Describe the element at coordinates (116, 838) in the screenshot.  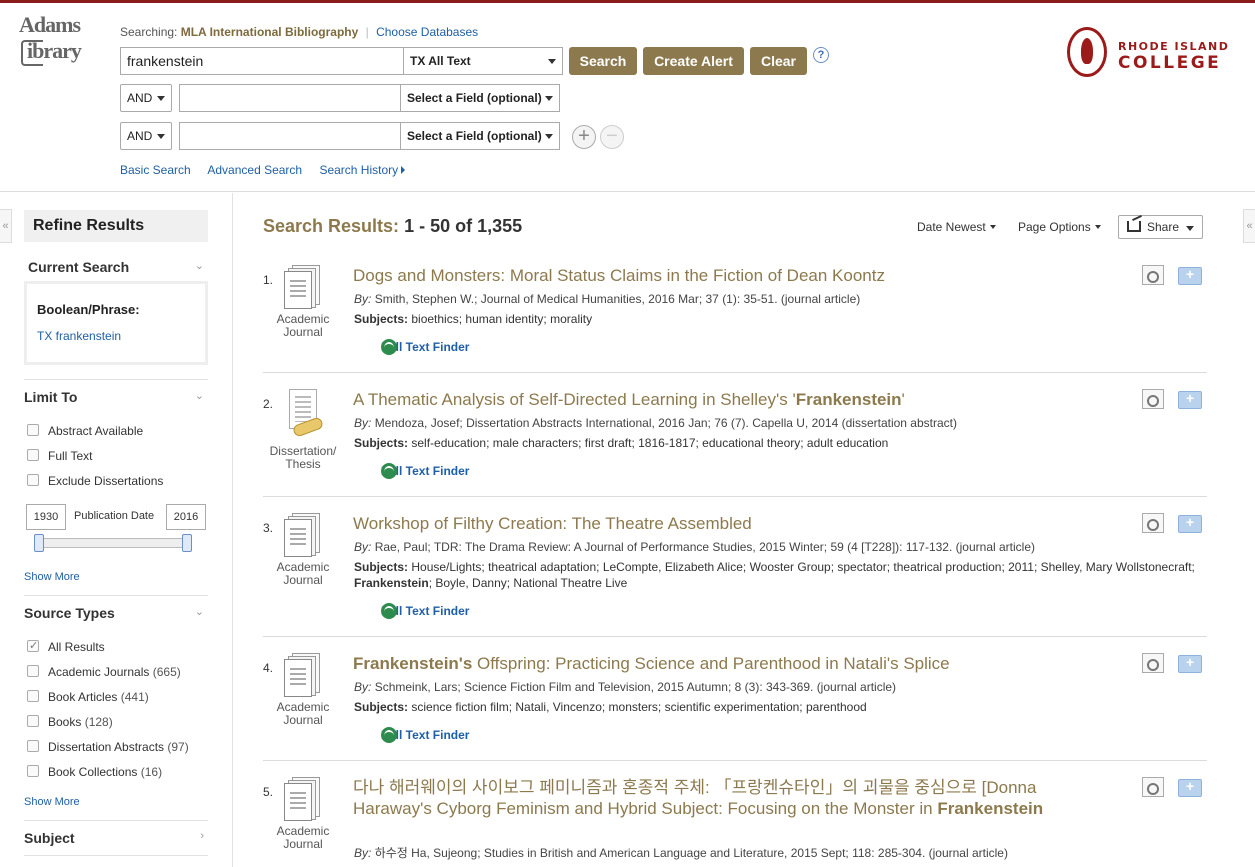
I see `subject-header: Subject ›` at that location.